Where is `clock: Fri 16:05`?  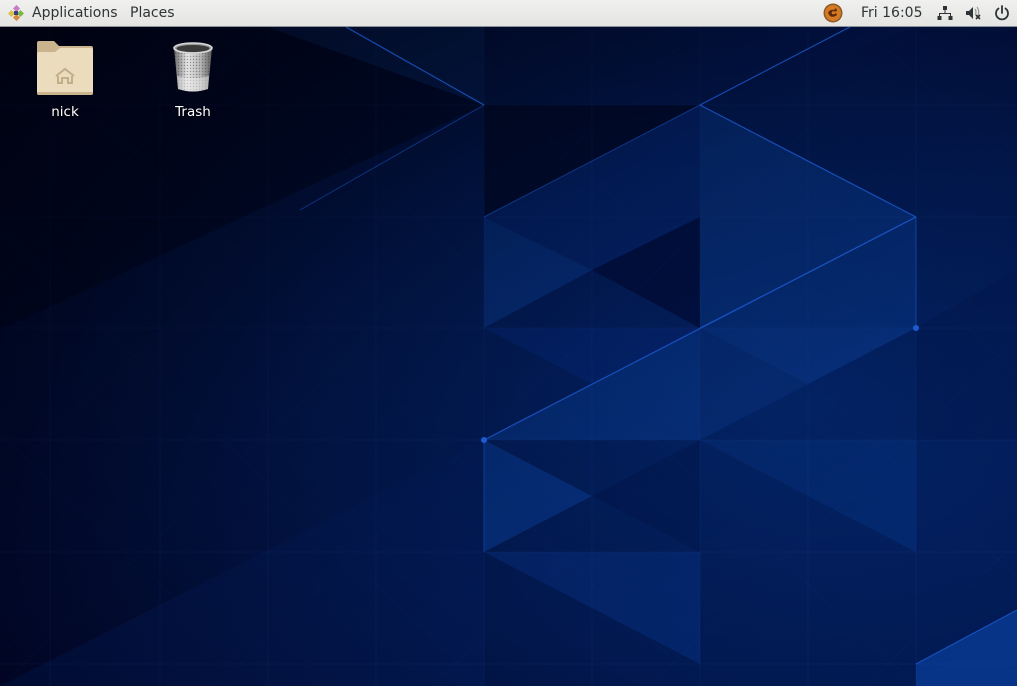
clock: Fri 16:05 is located at coordinates (891, 13).